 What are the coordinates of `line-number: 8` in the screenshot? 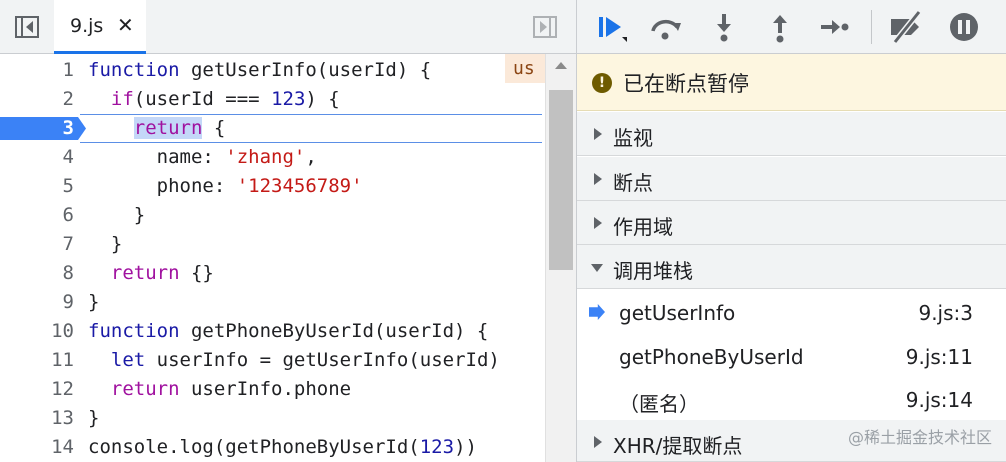 It's located at (68, 273).